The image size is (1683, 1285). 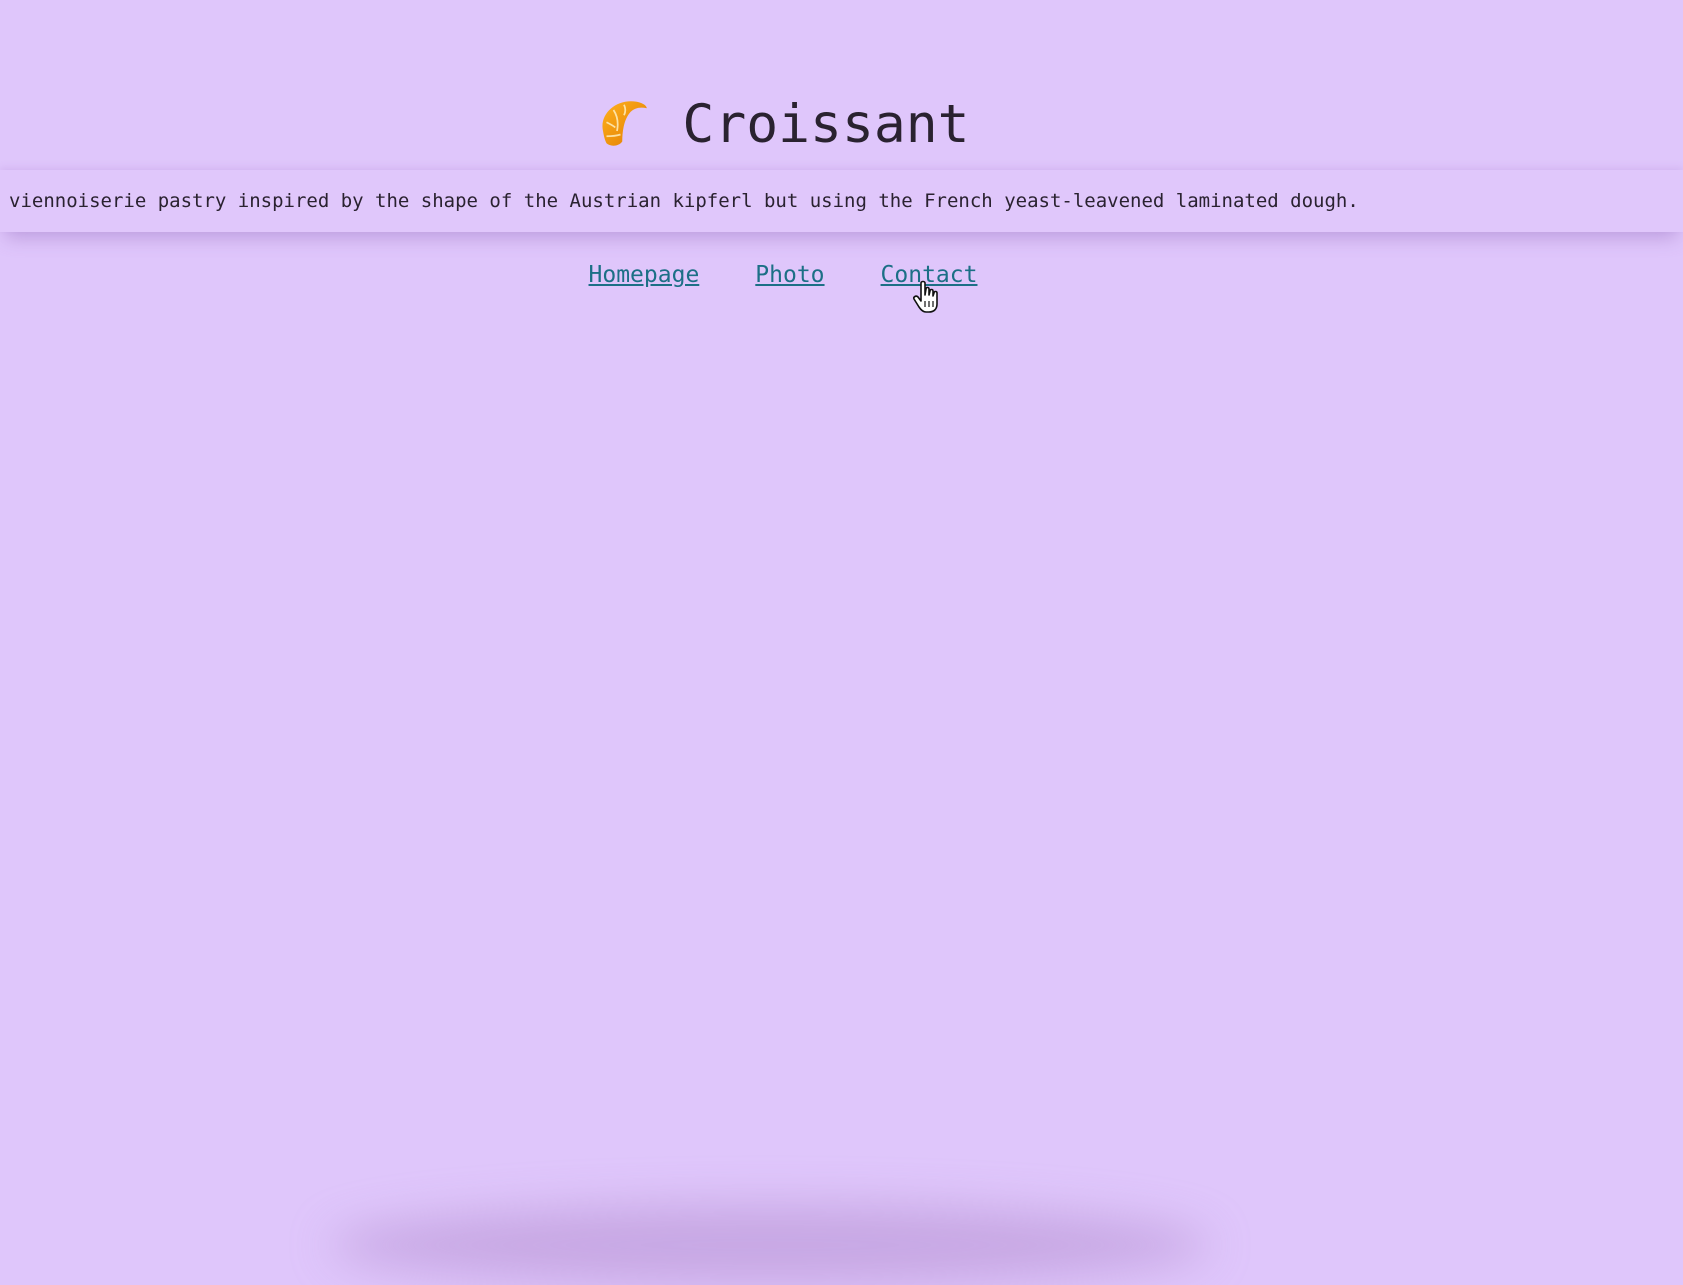 What do you see at coordinates (826, 124) in the screenshot?
I see `page-title: Croissant` at bounding box center [826, 124].